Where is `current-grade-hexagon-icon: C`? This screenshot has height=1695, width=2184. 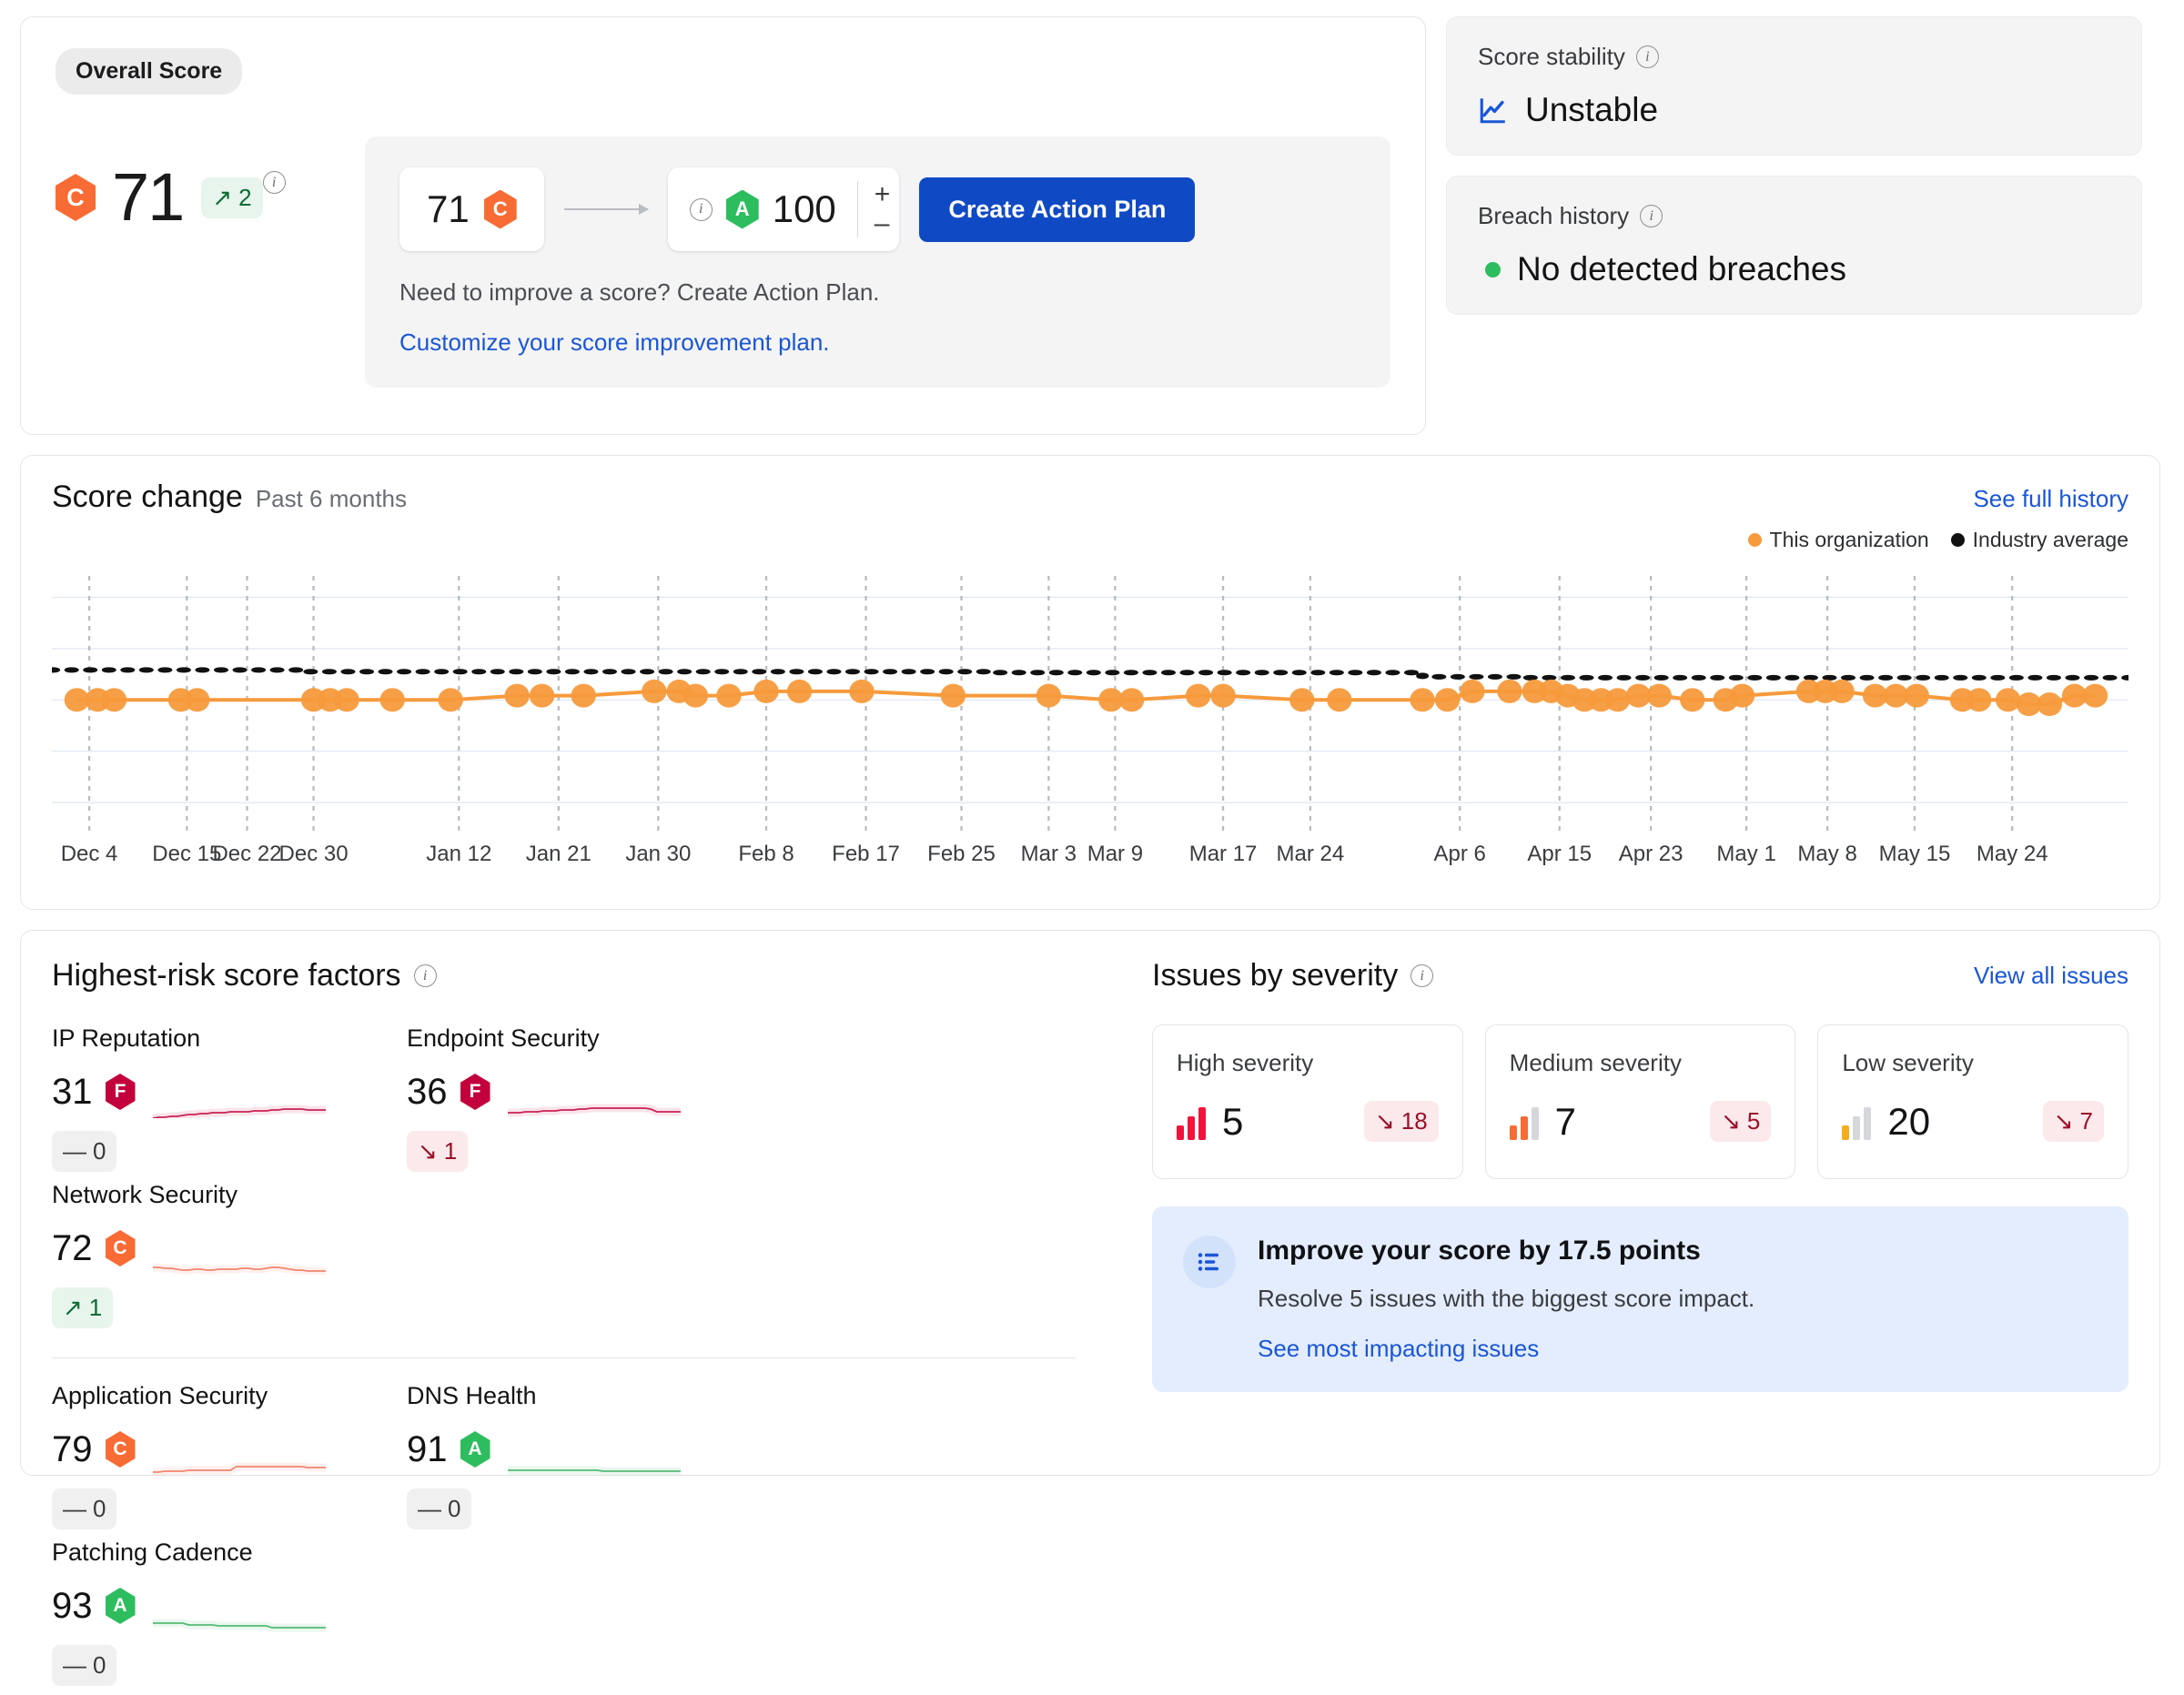
current-grade-hexagon-icon: C is located at coordinates (500, 209).